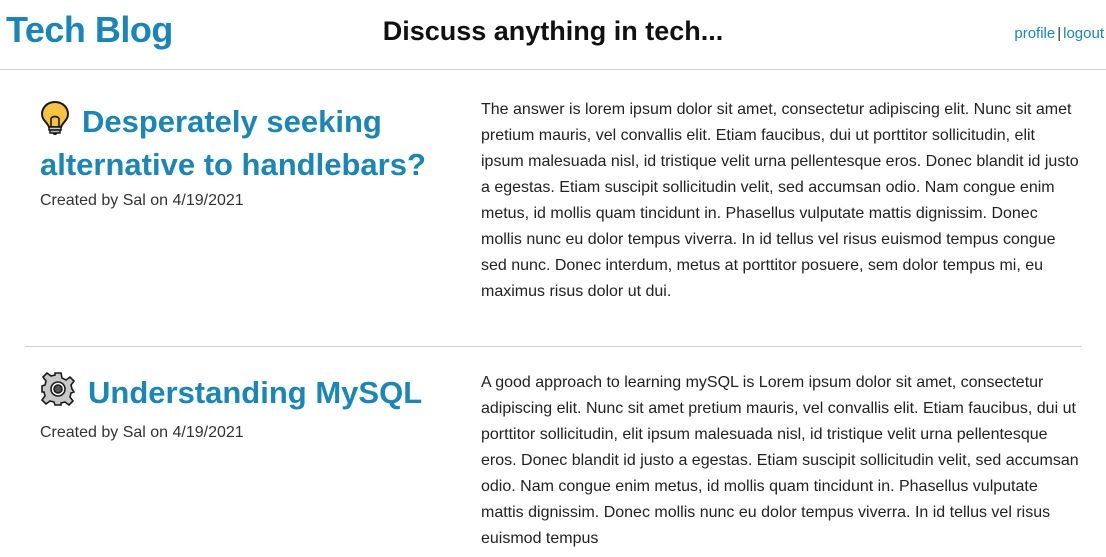 The height and width of the screenshot is (557, 1106). Describe the element at coordinates (1034, 33) in the screenshot. I see `profile-link: profile` at that location.